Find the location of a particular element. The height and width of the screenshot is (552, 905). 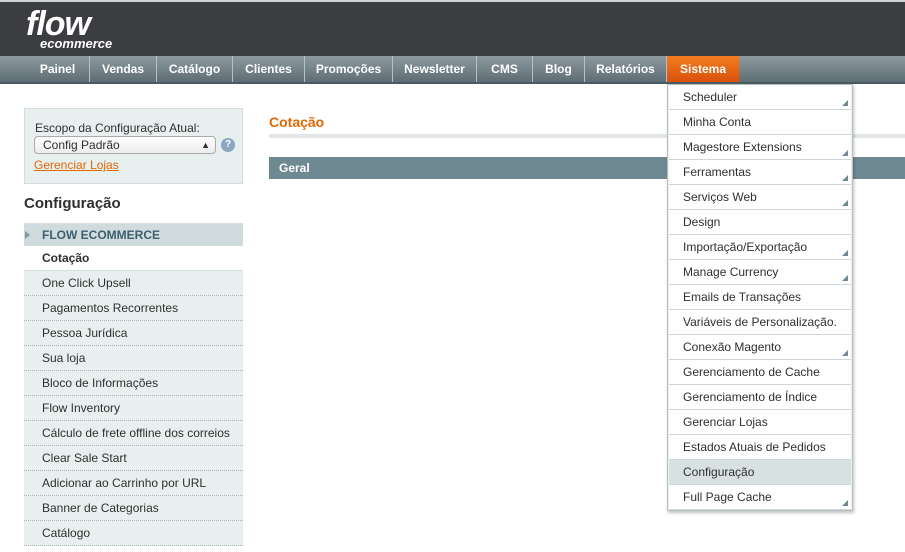

flow-ecommerce-logo: flow ecommerce is located at coordinates (69, 29).